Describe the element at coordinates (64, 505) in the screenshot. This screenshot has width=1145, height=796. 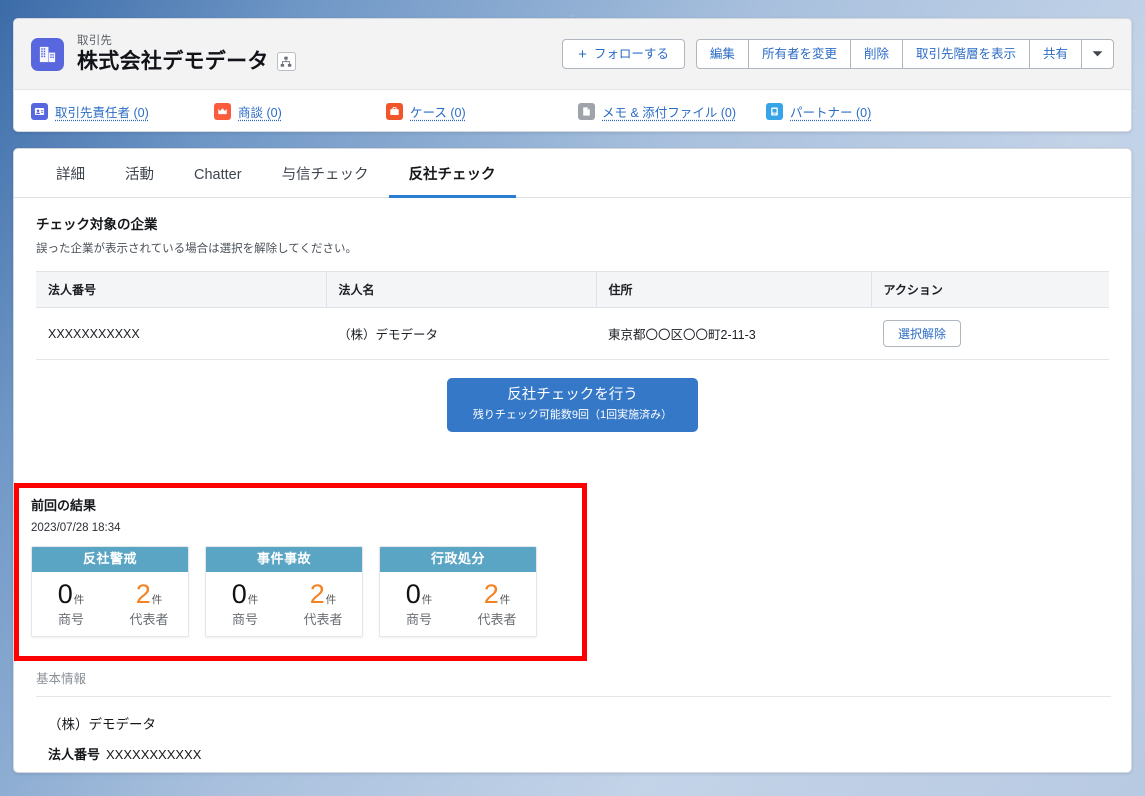
I see `previous-result-title: 前回の結果` at that location.